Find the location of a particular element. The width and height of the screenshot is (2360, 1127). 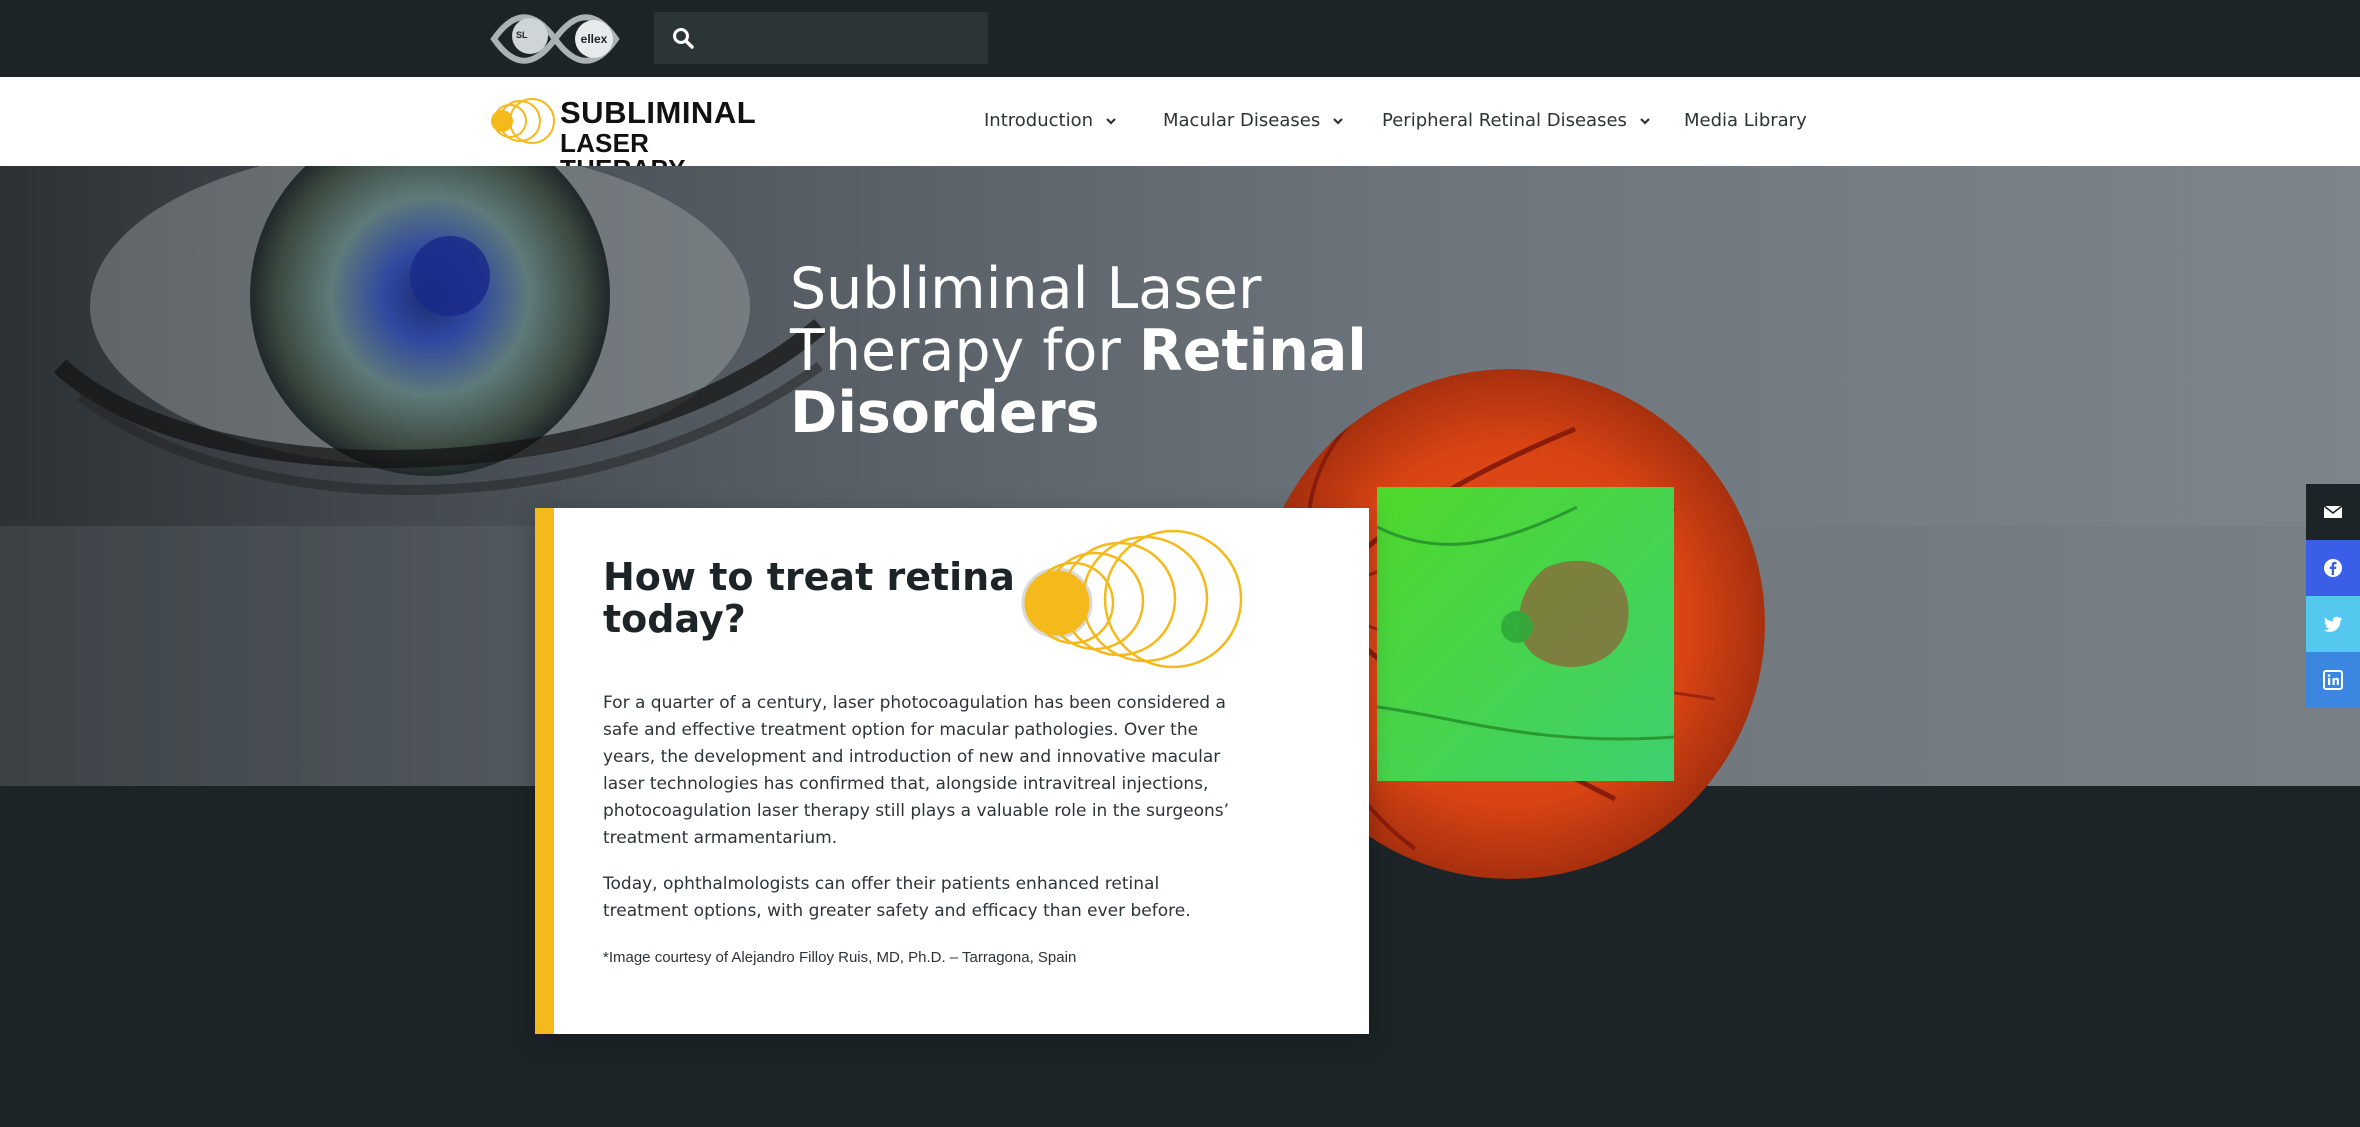

nav-item-media-library: Media Library is located at coordinates (1745, 120).